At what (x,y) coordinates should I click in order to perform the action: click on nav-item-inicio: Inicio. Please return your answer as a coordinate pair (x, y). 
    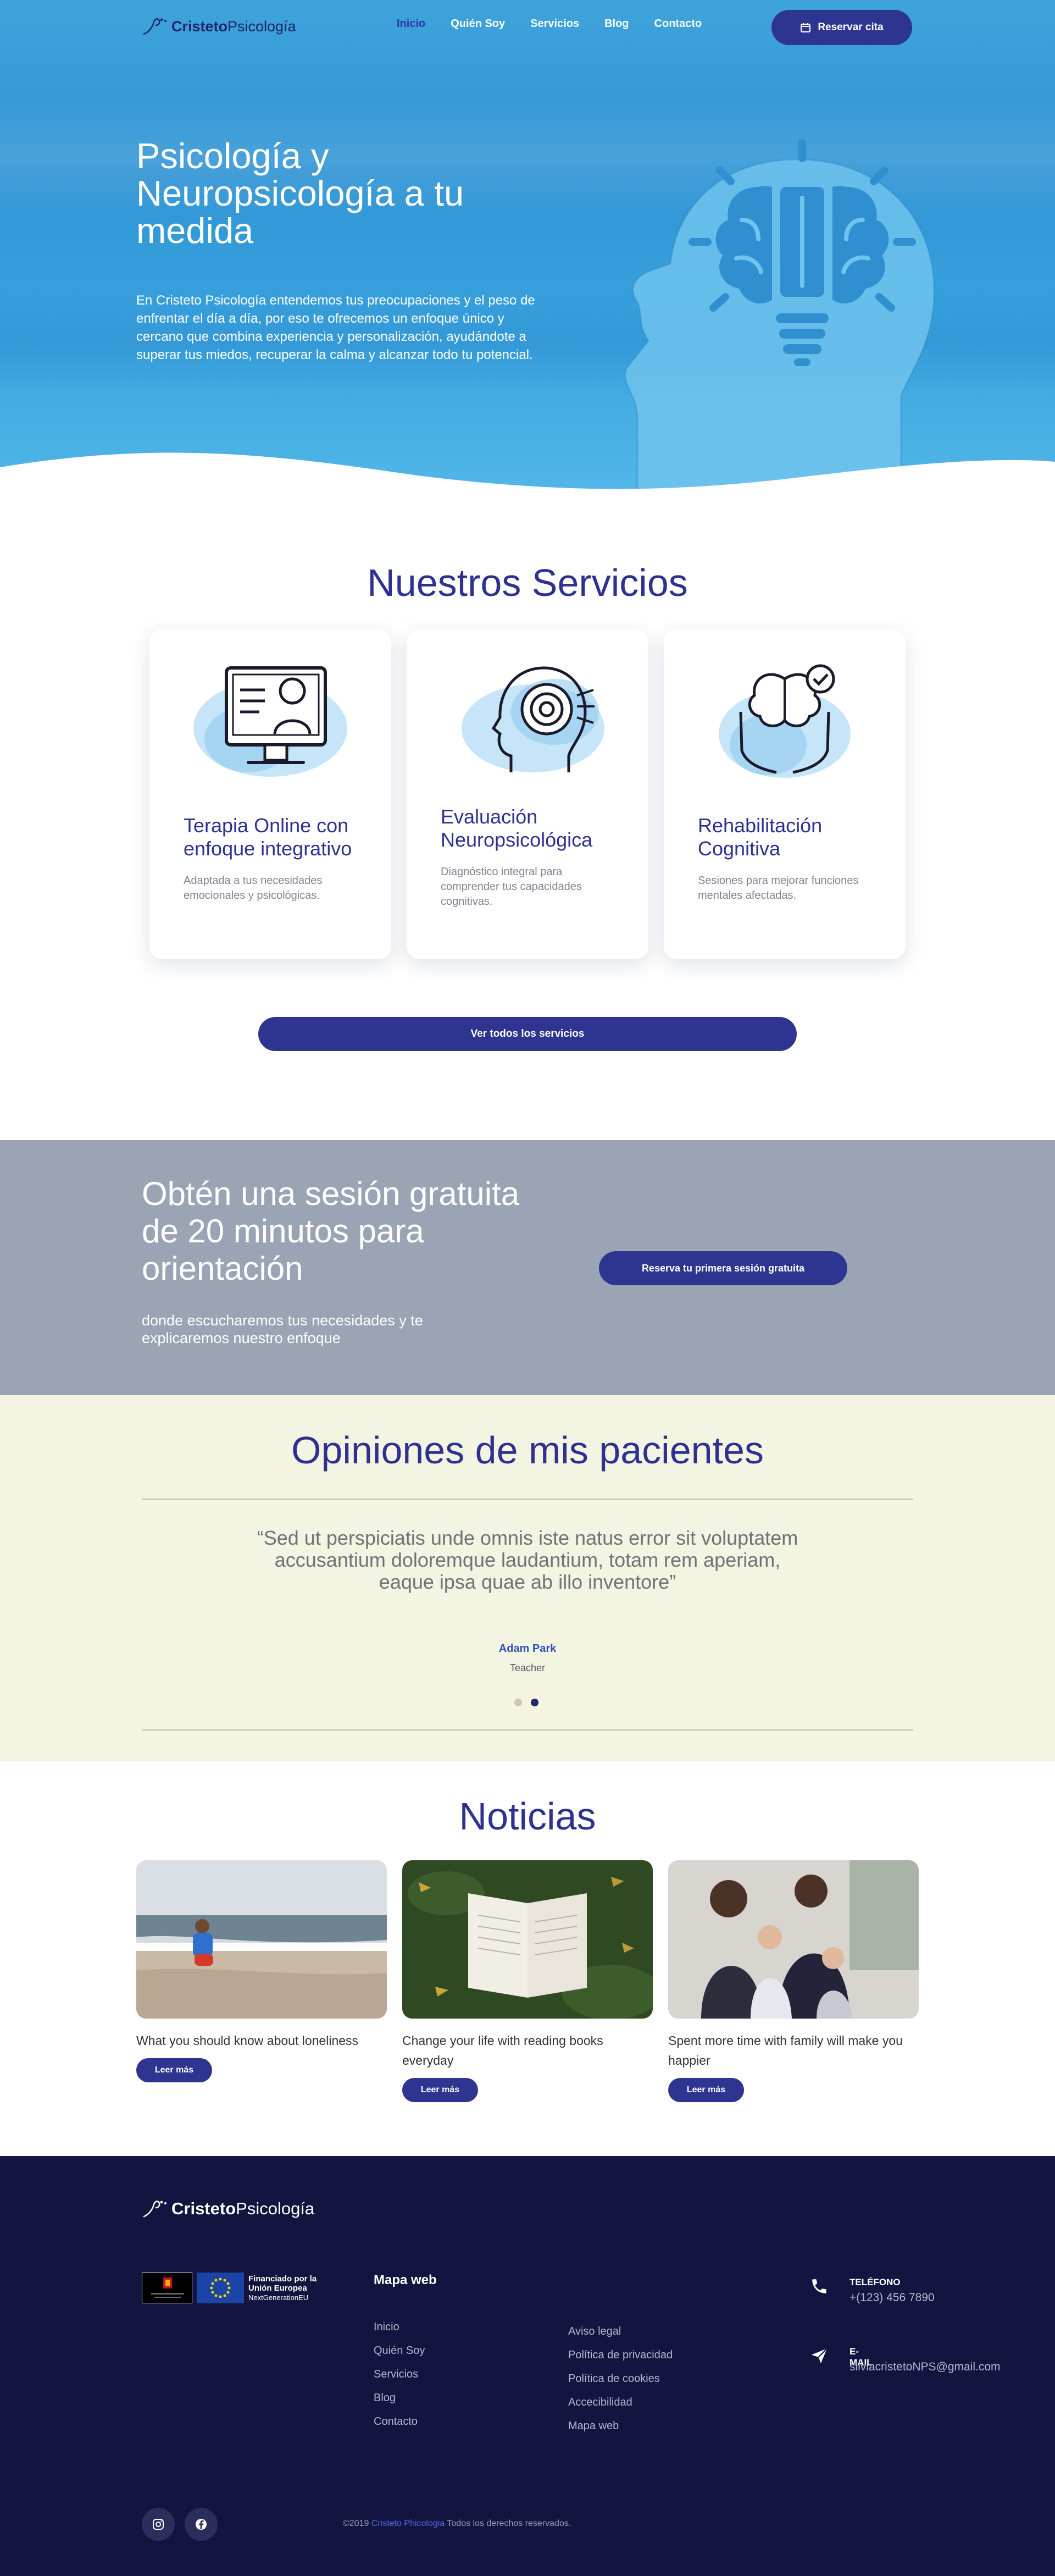
    Looking at the image, I should click on (411, 24).